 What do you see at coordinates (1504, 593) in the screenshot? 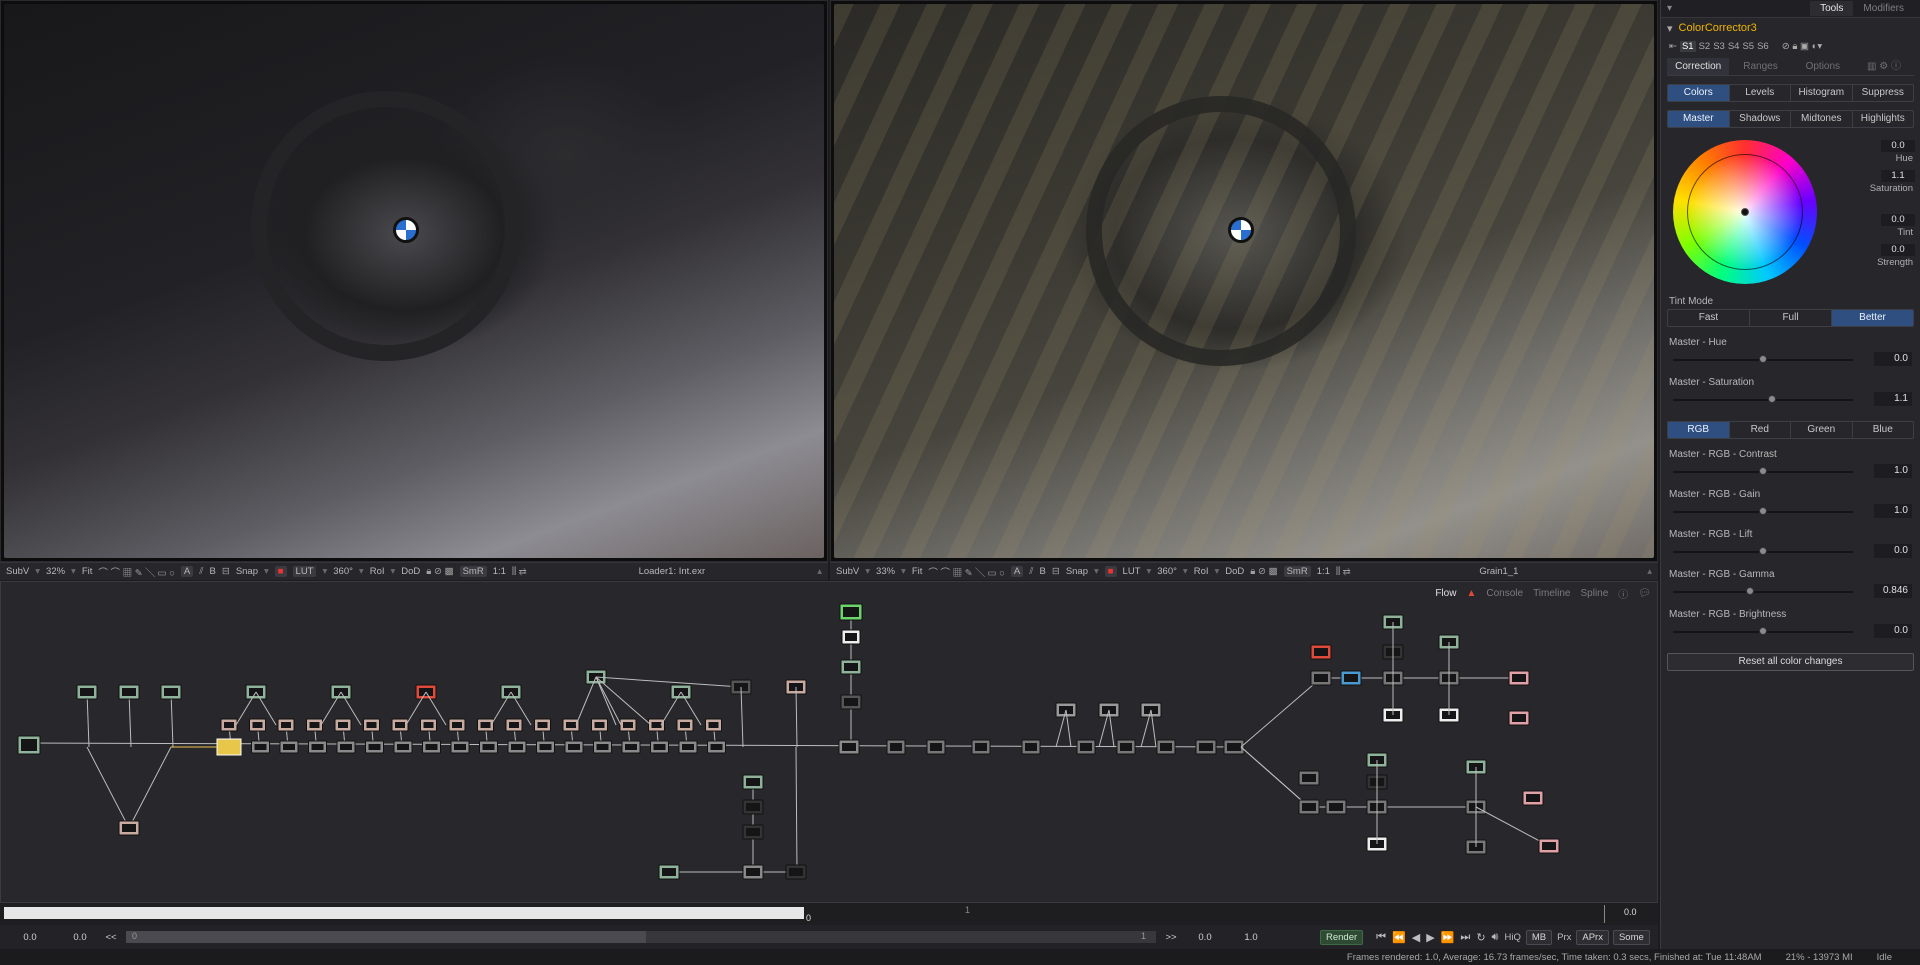
I see `tab-console: Console` at bounding box center [1504, 593].